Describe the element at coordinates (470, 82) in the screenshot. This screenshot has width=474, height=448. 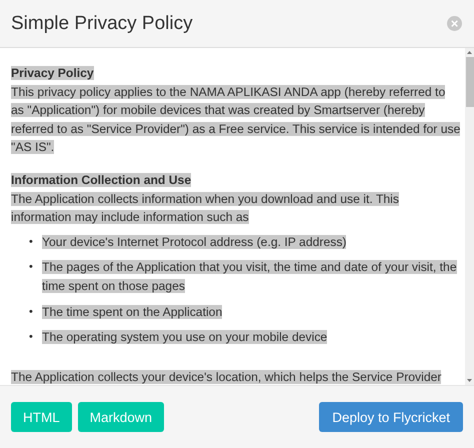
I see `scrollbar-thumb` at that location.